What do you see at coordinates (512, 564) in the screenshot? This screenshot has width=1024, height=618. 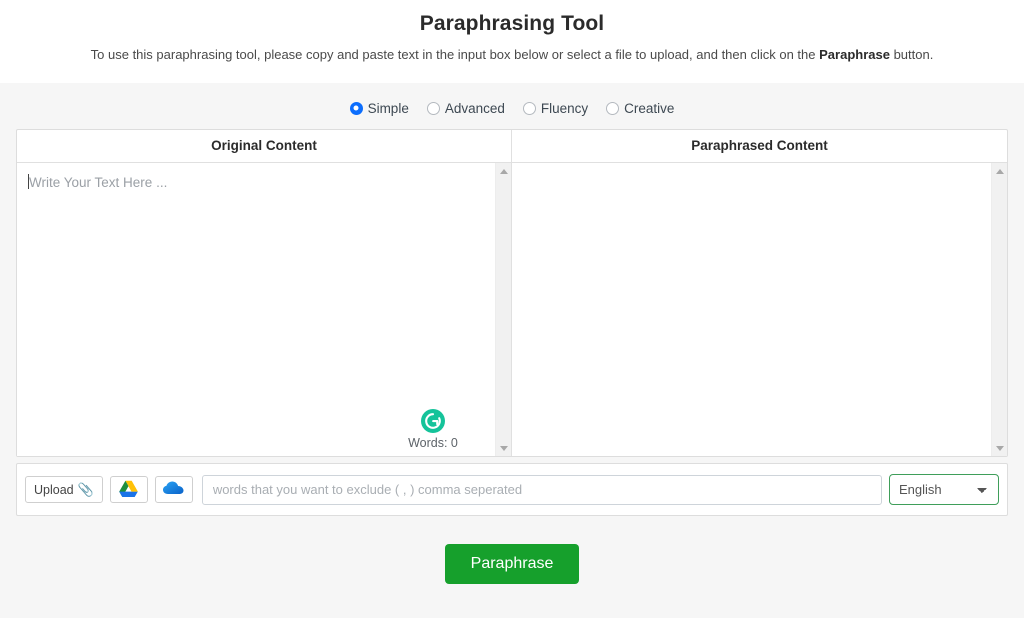 I see `paraphrase-button: Paraphrase` at bounding box center [512, 564].